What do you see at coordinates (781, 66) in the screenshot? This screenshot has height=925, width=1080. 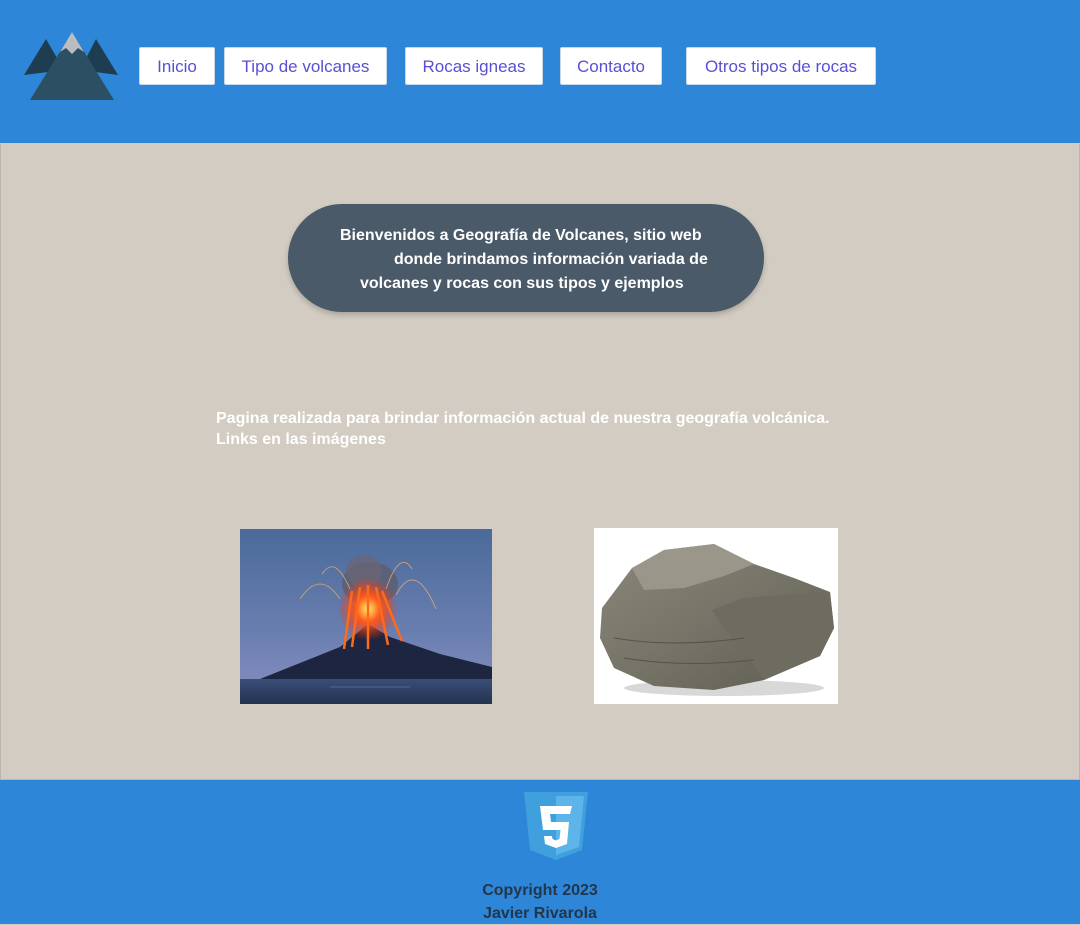 I see `nav-otros-tipos-de-rocas-button: Otros tipos de rocas` at bounding box center [781, 66].